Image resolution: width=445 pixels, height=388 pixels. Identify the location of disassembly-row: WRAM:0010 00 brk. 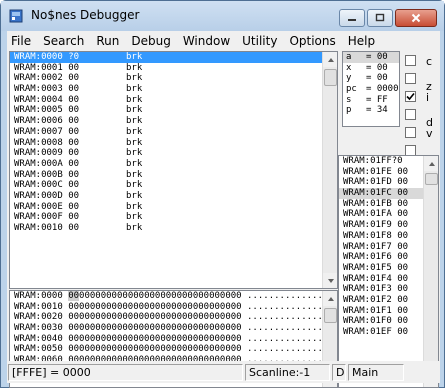
(173, 228).